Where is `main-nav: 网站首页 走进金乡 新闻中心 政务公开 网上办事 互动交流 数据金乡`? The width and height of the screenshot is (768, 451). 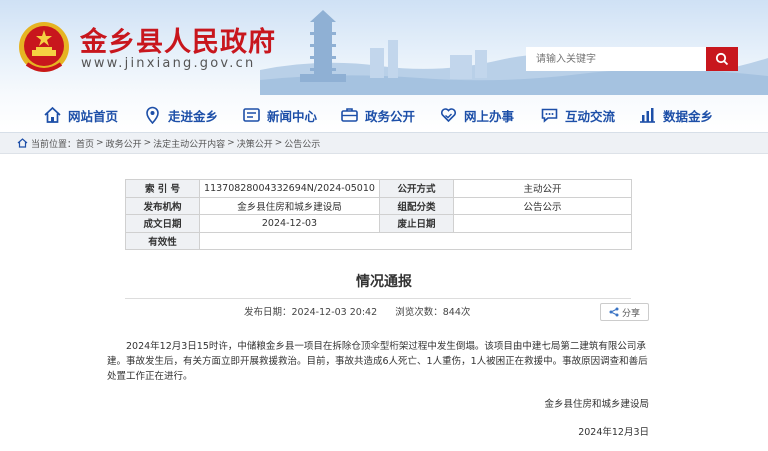
main-nav: 网站首页 走进金乡 新闻中心 政务公开 网上办事 互动交流 数据金乡 is located at coordinates (384, 114).